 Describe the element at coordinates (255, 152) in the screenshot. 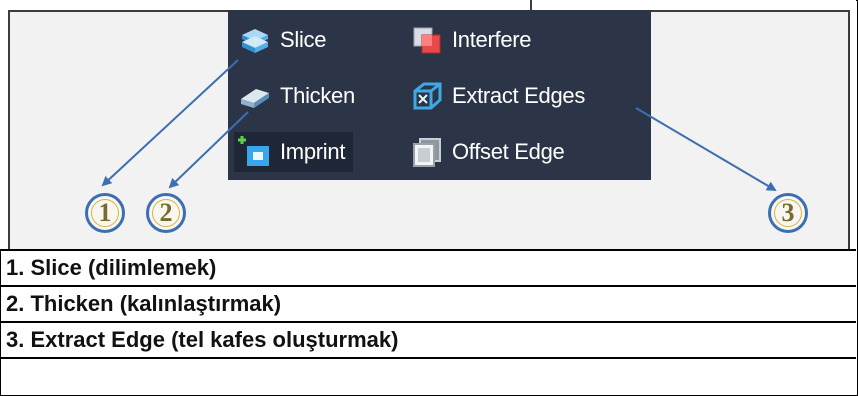

I see `imprint-icon` at that location.